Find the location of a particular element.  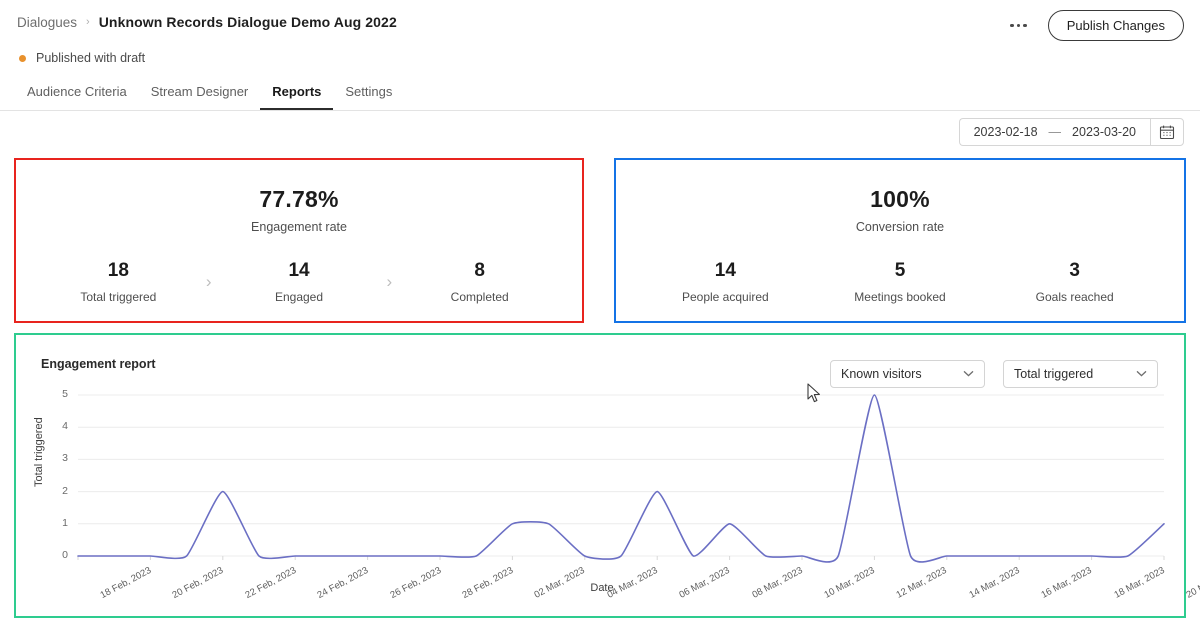

more-options-icon is located at coordinates (1018, 26).